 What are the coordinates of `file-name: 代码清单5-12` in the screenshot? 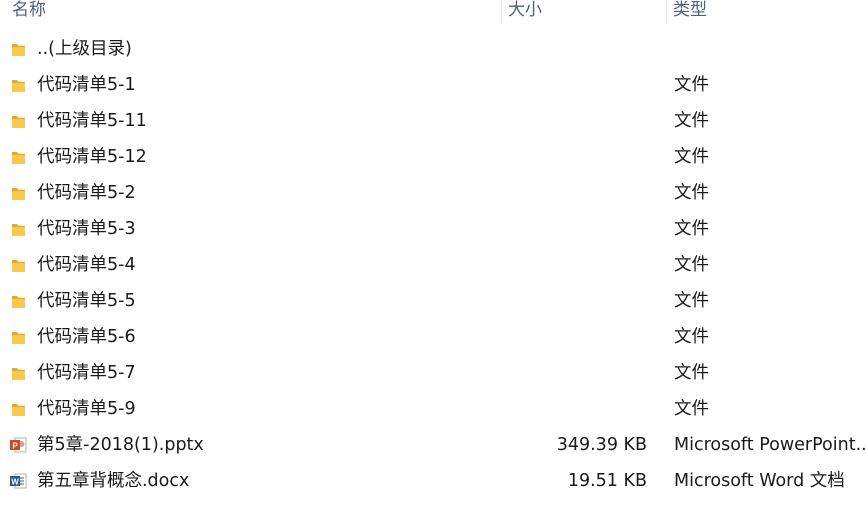 It's located at (92, 157).